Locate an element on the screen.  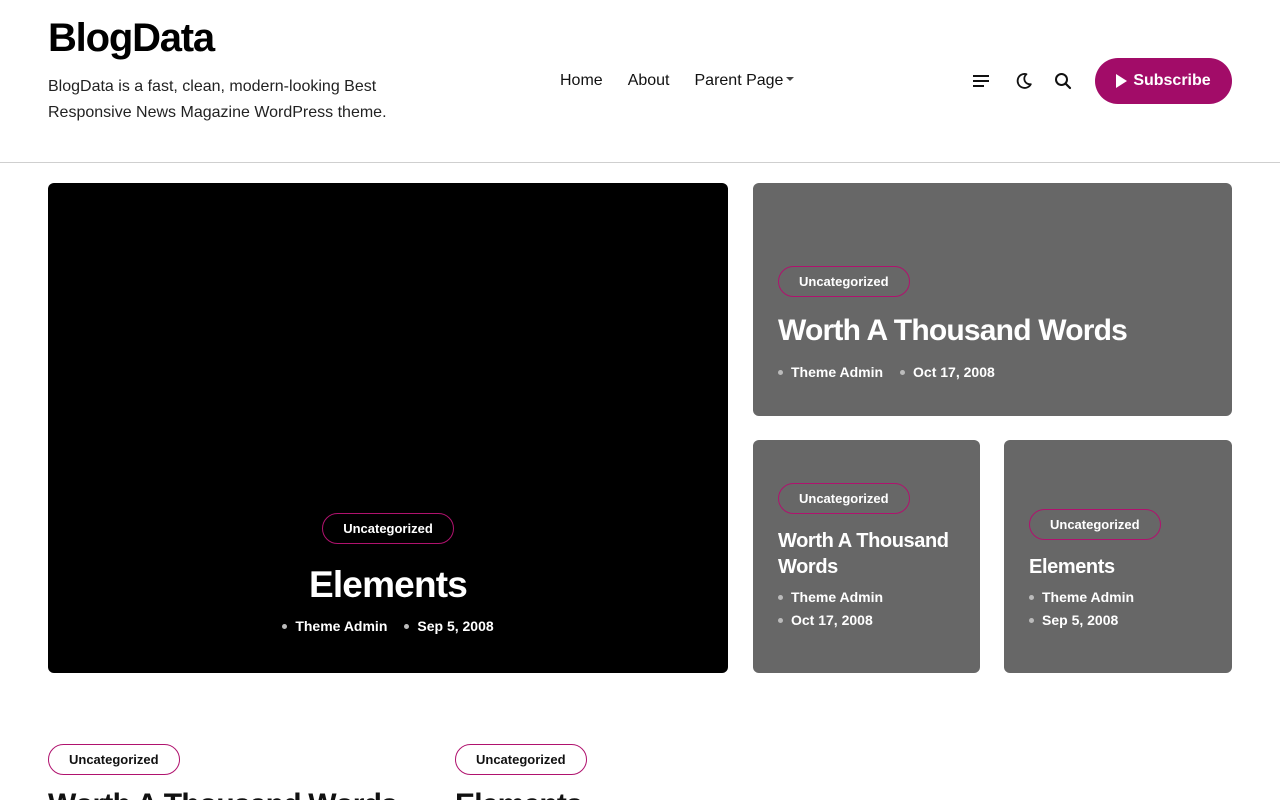
subscribe-button: Subscribe is located at coordinates (1163, 81).